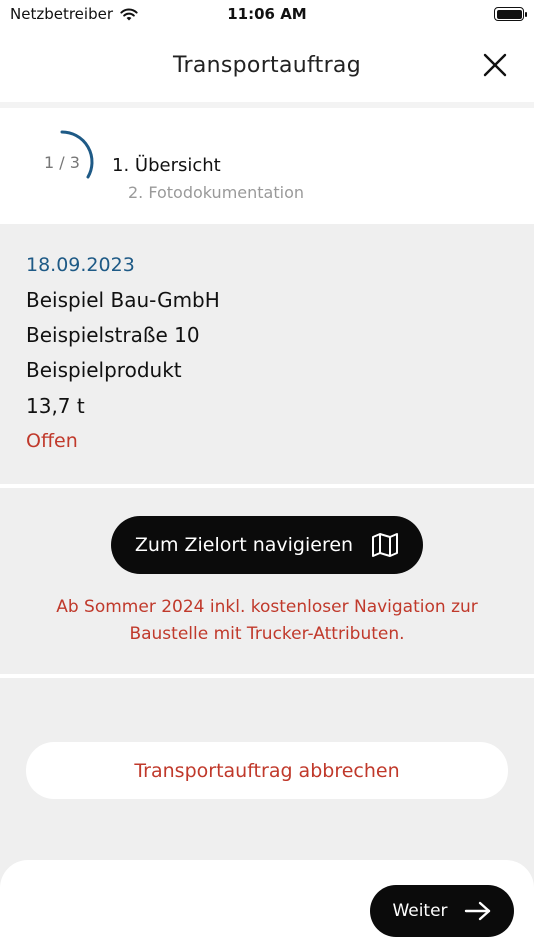 The height and width of the screenshot is (950, 534). I want to click on bottom-bar: Weiter, so click(267, 905).